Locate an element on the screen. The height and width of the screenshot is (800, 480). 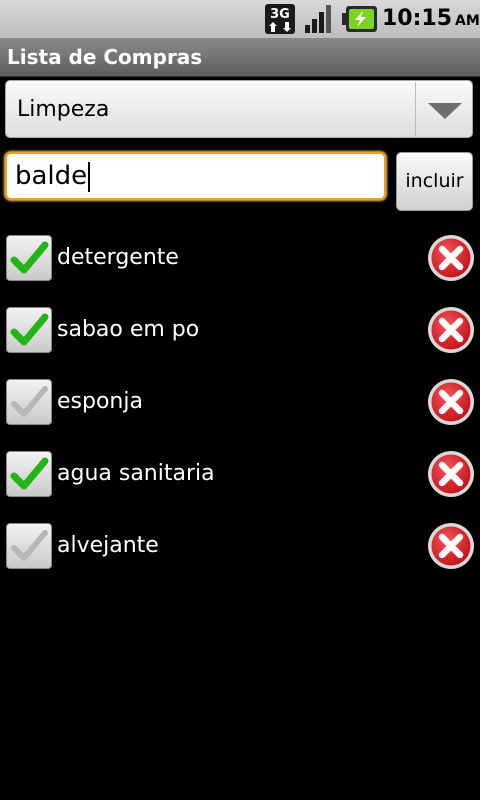
spinner-divider is located at coordinates (415, 109).